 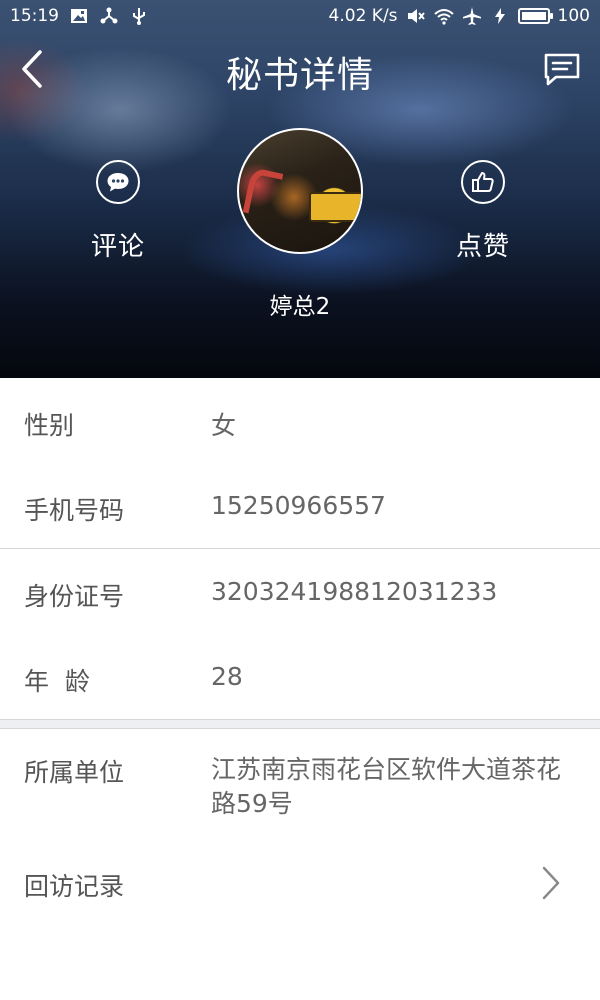 What do you see at coordinates (443, 16) in the screenshot?
I see `wifi-icon` at bounding box center [443, 16].